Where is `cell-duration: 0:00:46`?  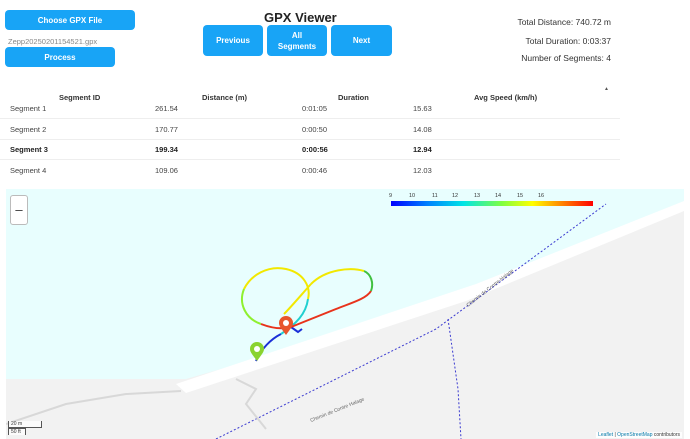 cell-duration: 0:00:46 is located at coordinates (315, 170).